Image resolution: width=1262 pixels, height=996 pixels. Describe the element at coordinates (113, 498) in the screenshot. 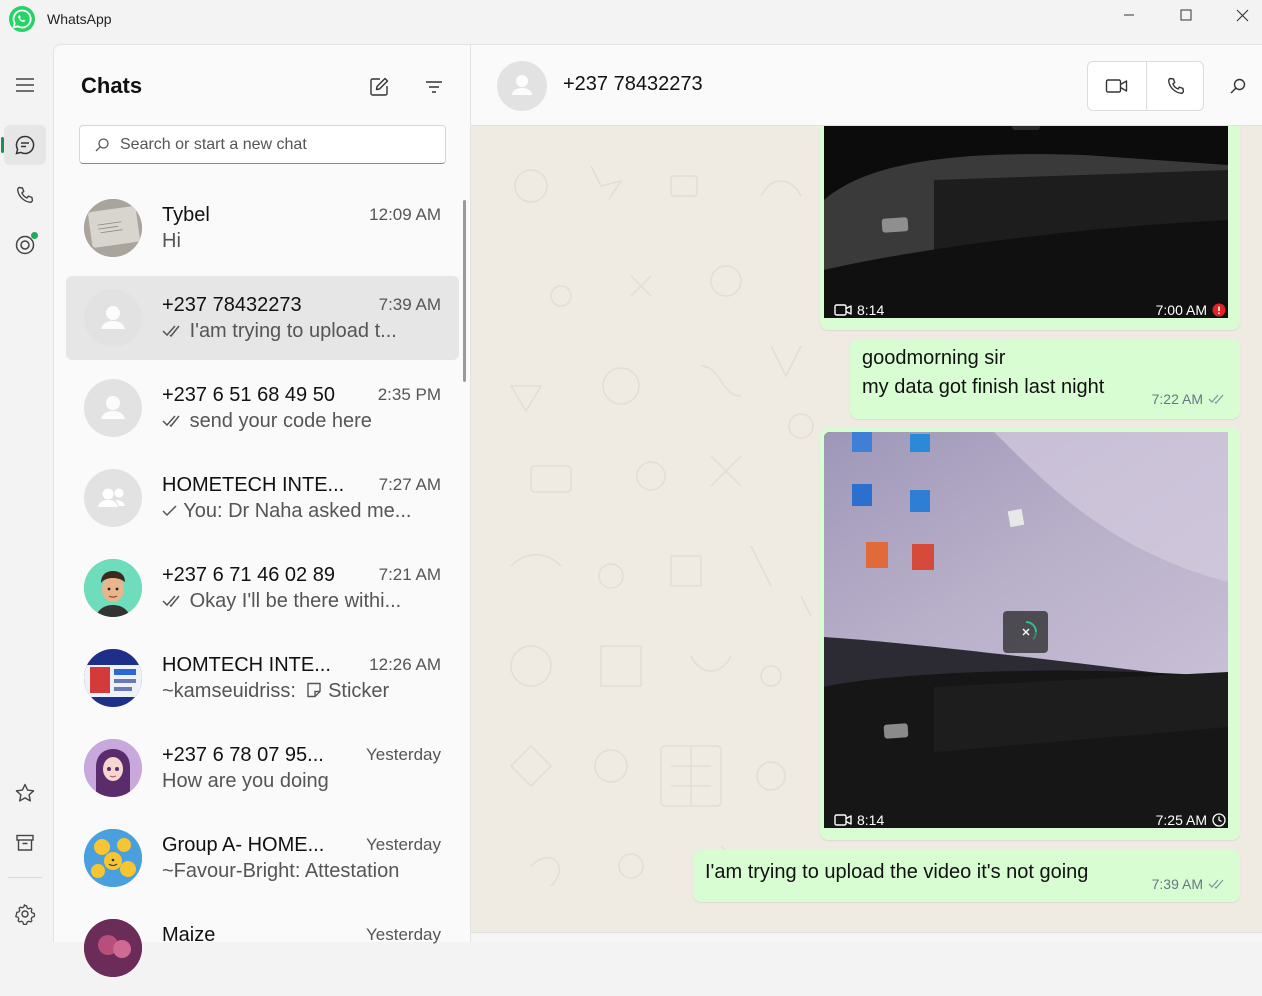

I see `group-avatar-icon` at that location.